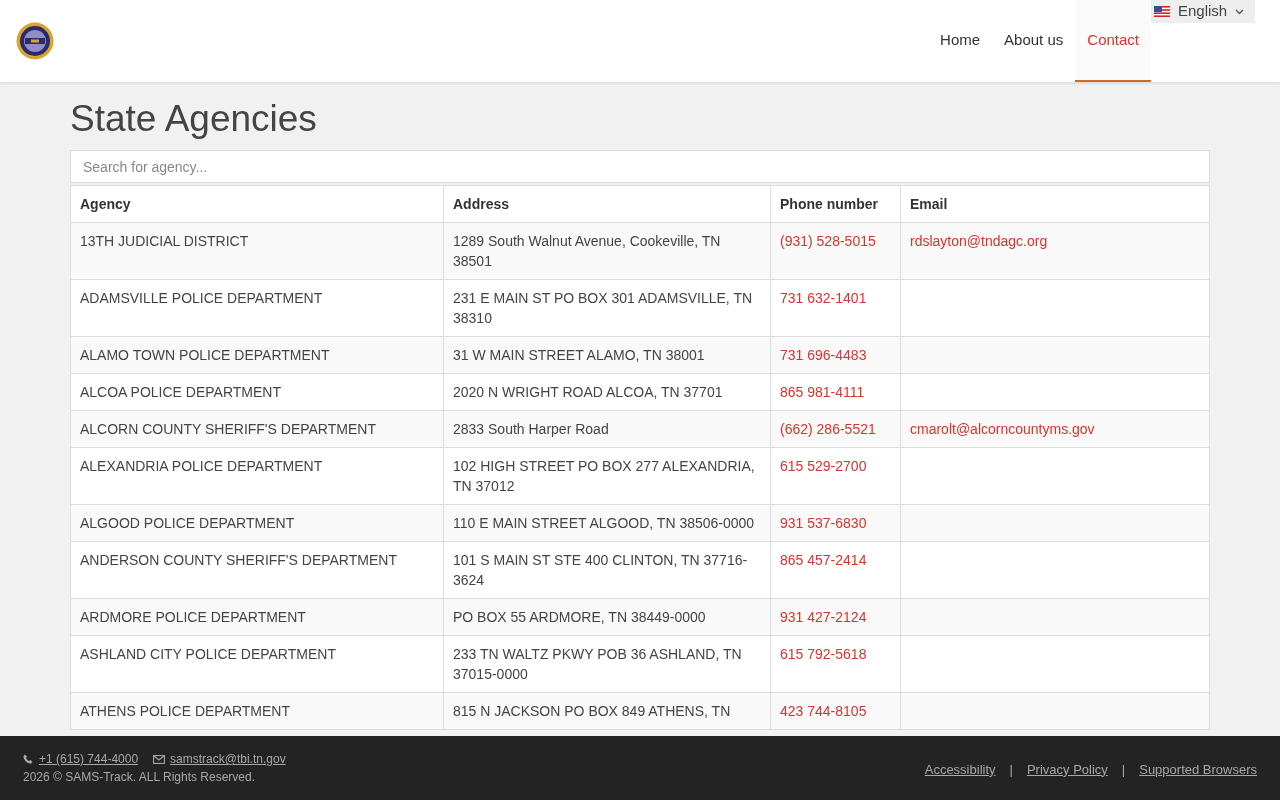  What do you see at coordinates (159, 759) in the screenshot?
I see `mail-icon` at bounding box center [159, 759].